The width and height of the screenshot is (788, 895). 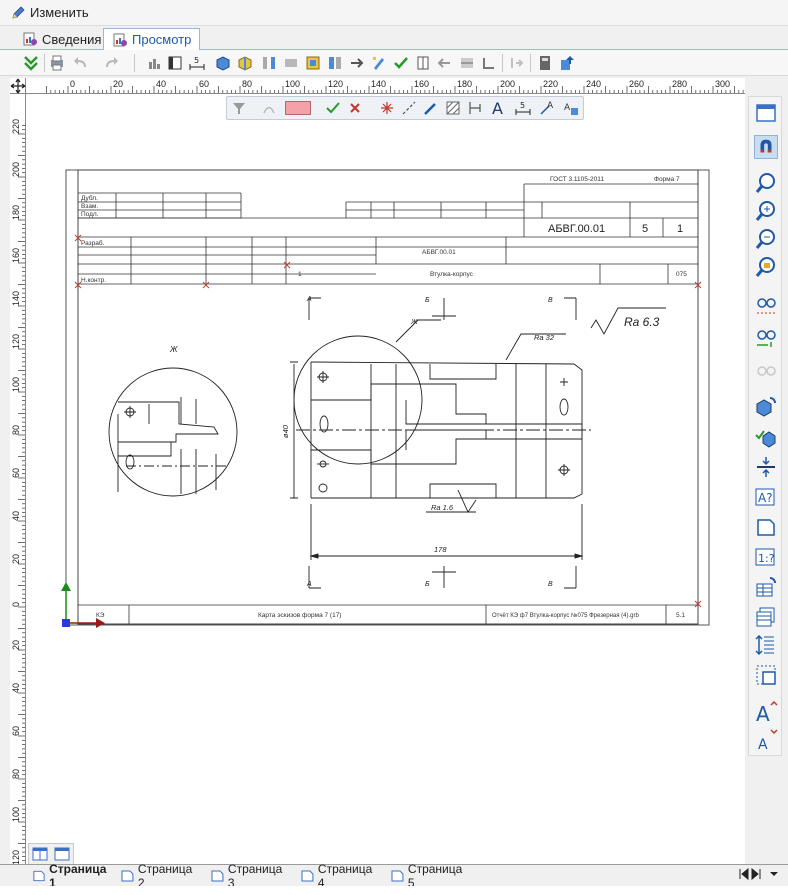 What do you see at coordinates (766, 675) in the screenshot?
I see `grid-corner-icon` at bounding box center [766, 675].